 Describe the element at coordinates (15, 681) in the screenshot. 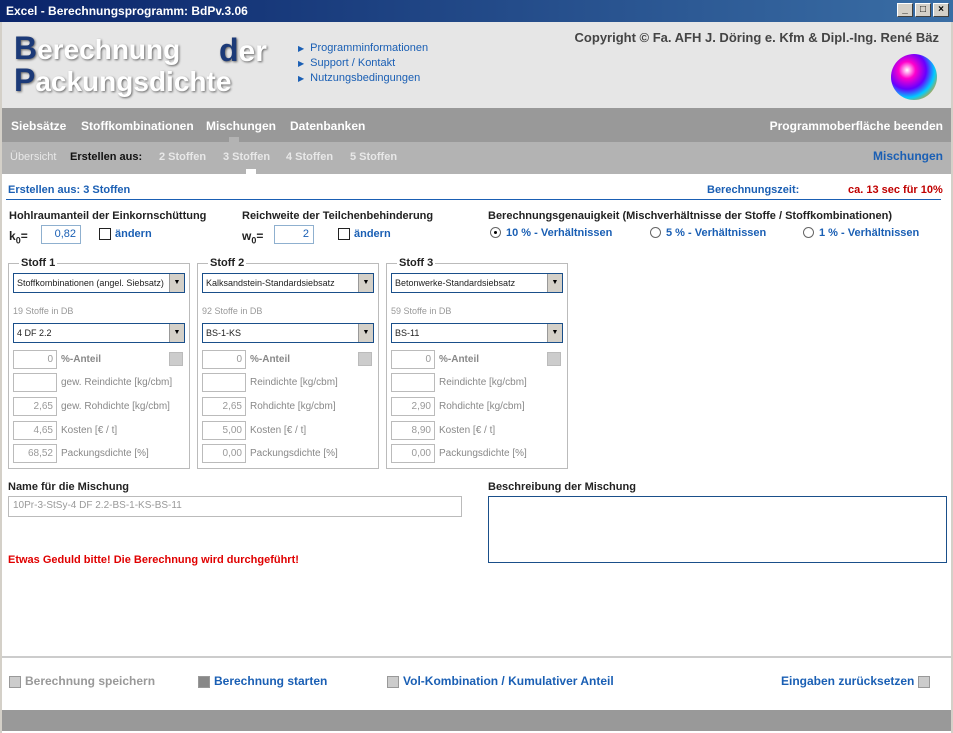

I see `save-icon` at that location.